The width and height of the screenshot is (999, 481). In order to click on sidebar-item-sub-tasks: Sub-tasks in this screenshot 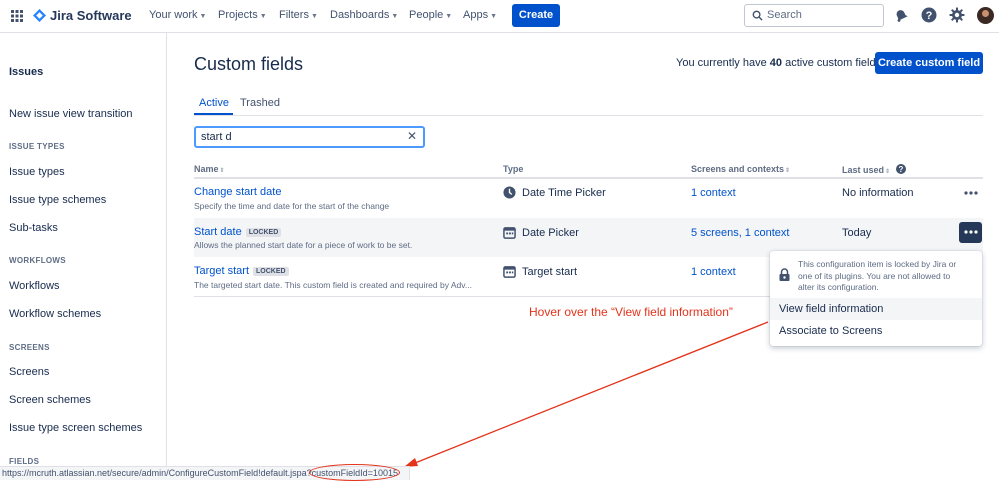, I will do `click(33, 228)`.